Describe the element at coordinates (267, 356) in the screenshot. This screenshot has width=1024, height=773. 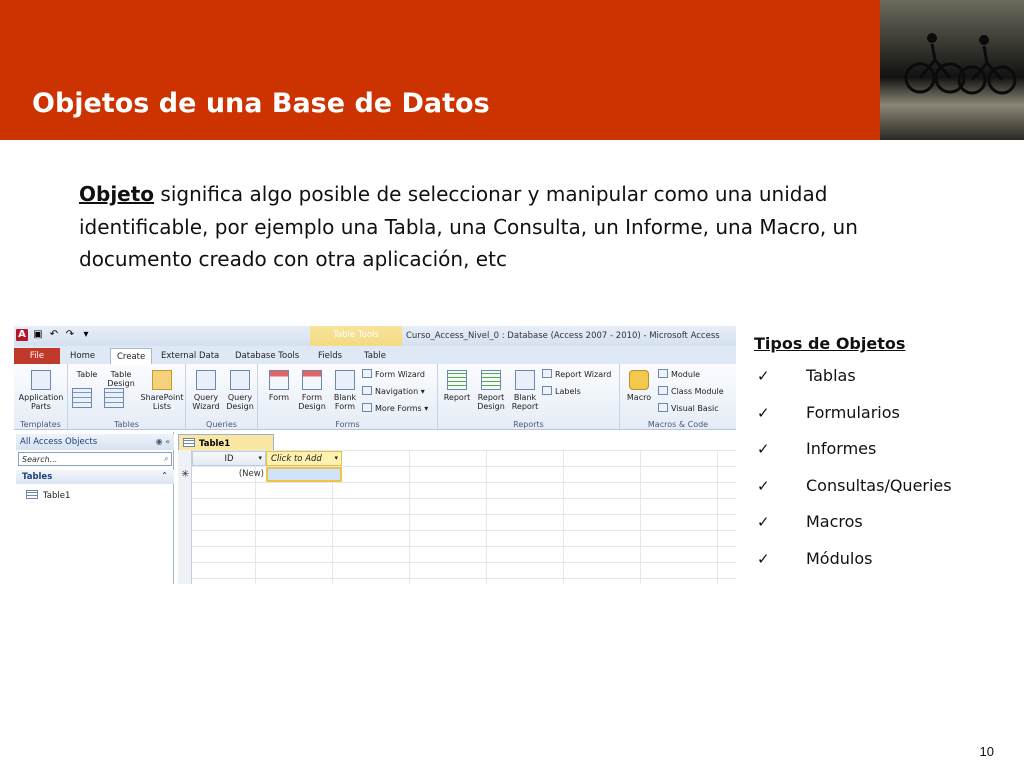
I see `tab-database-tools: Database Tools` at that location.